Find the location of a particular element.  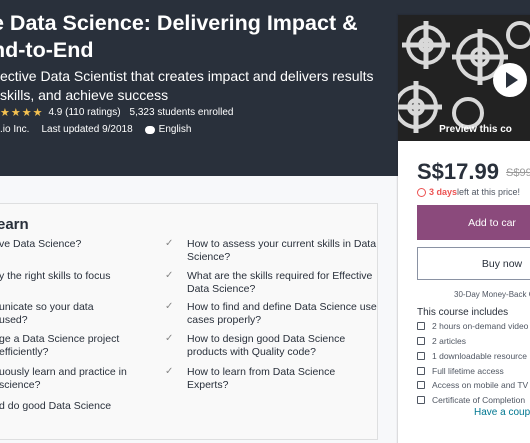

certificate-icon is located at coordinates (421, 400).